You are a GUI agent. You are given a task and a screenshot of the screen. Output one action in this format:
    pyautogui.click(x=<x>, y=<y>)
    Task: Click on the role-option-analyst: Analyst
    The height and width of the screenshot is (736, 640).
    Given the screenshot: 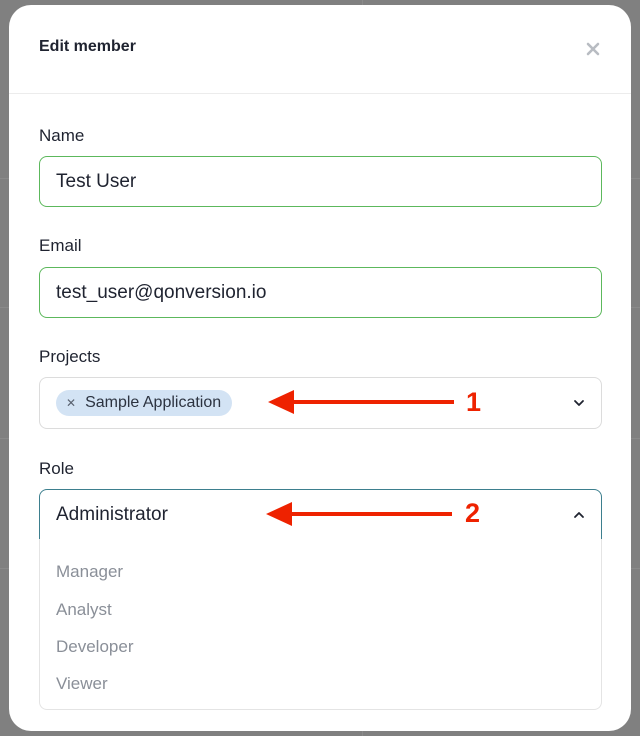 What is the action you would take?
    pyautogui.click(x=84, y=610)
    